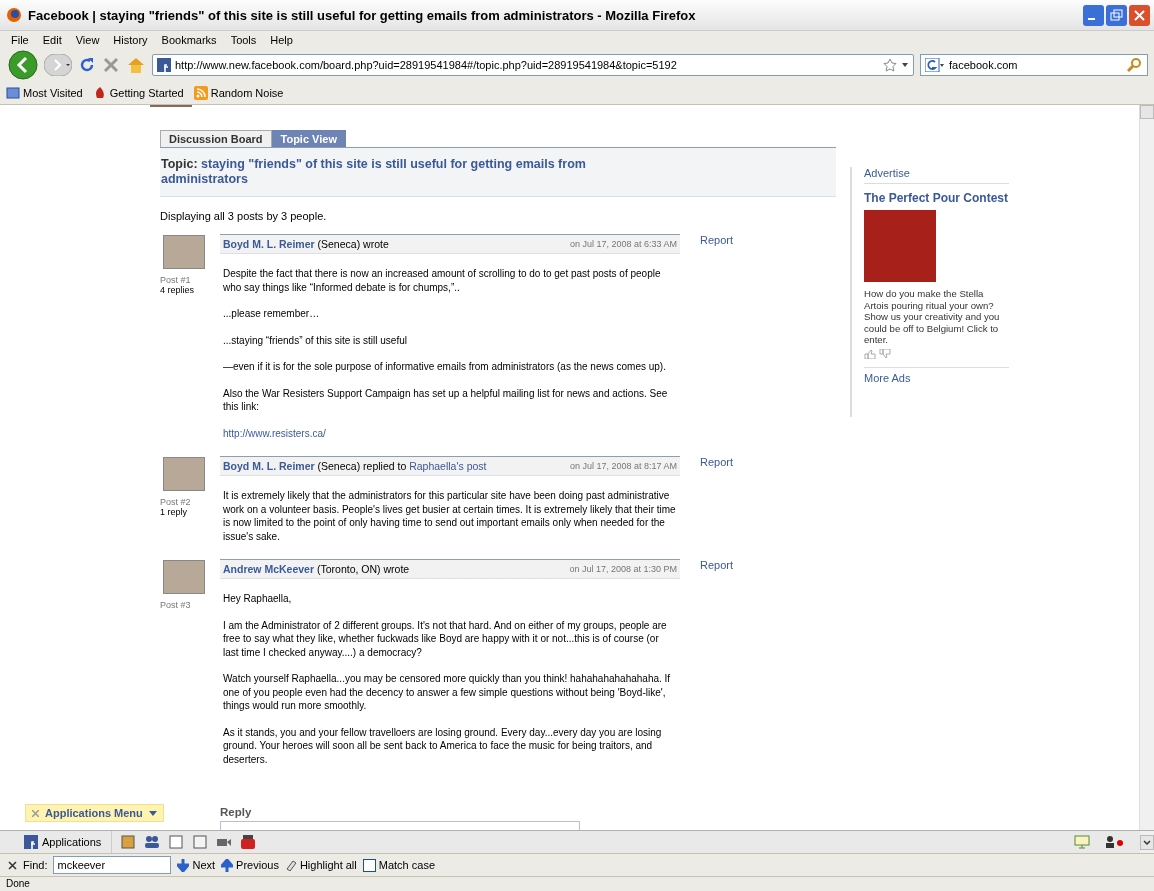 This screenshot has width=1154, height=891. I want to click on star-icon, so click(890, 65).